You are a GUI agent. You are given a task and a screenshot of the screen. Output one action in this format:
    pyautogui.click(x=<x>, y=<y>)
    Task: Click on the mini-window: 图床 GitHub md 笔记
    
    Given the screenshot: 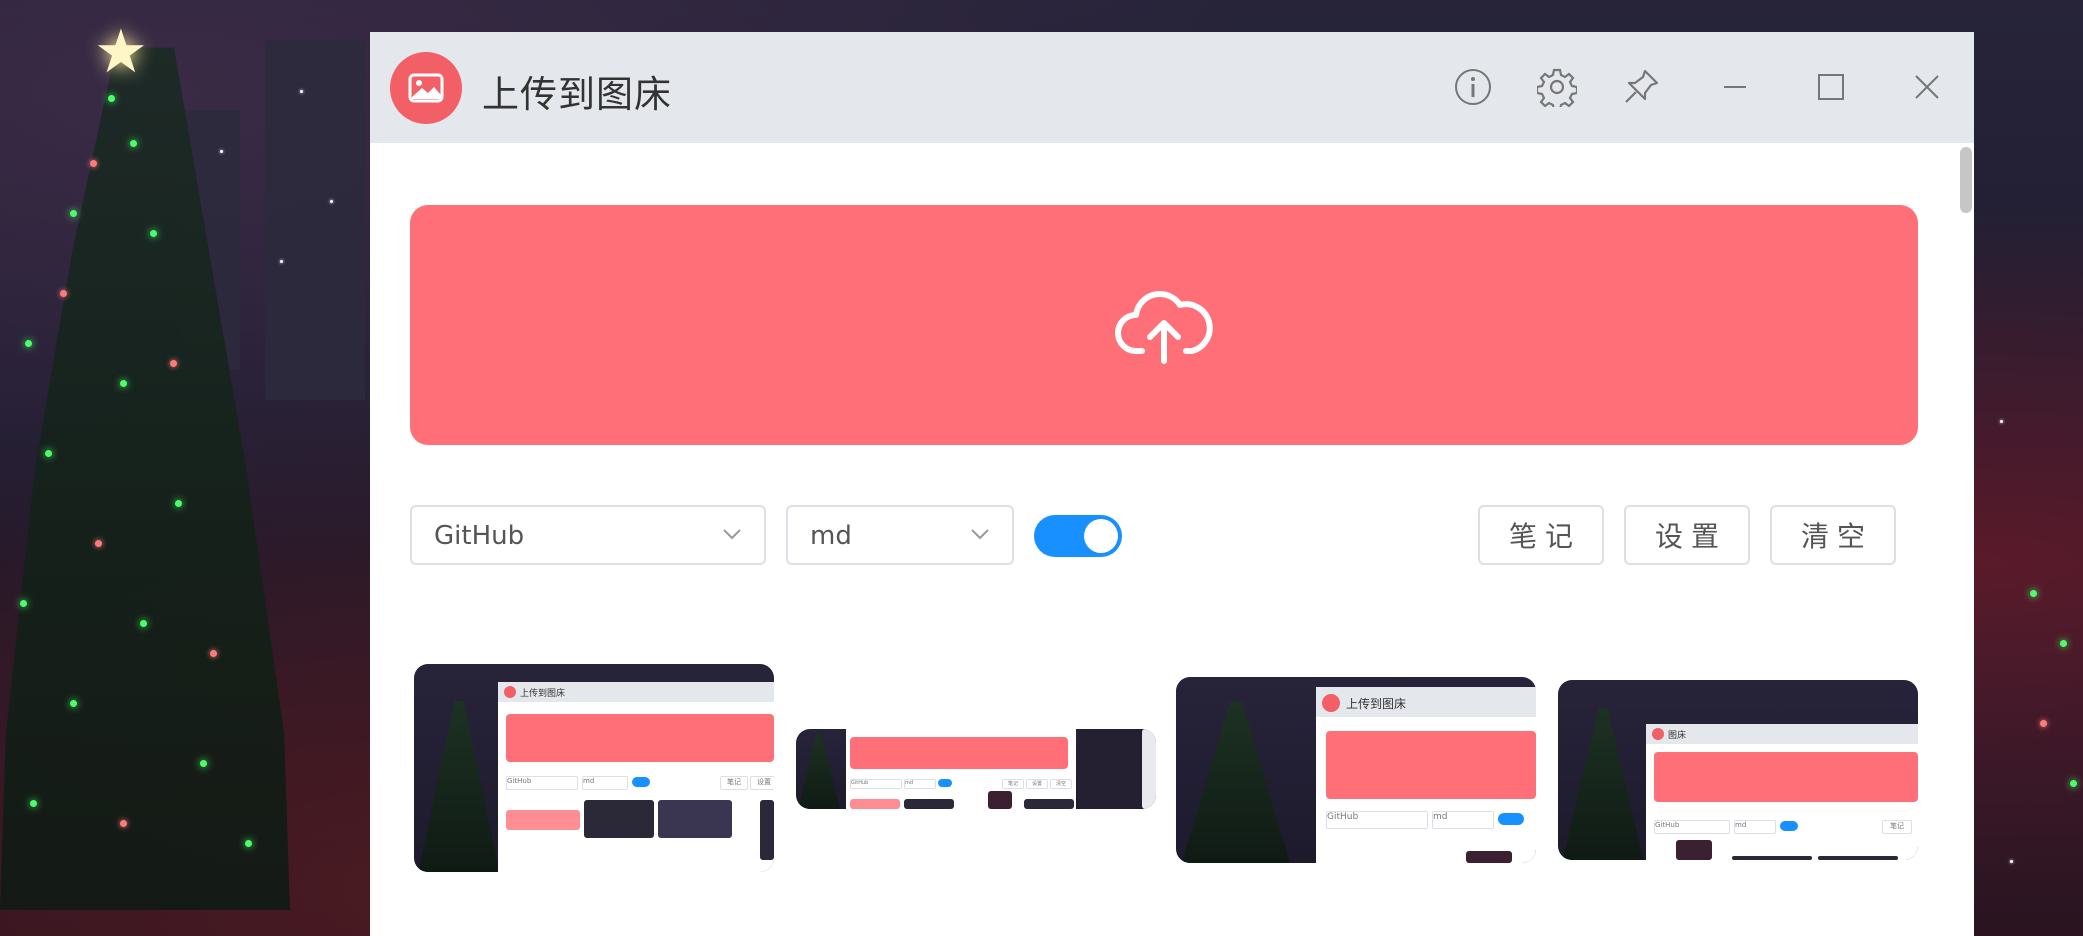 What is the action you would take?
    pyautogui.click(x=1782, y=792)
    